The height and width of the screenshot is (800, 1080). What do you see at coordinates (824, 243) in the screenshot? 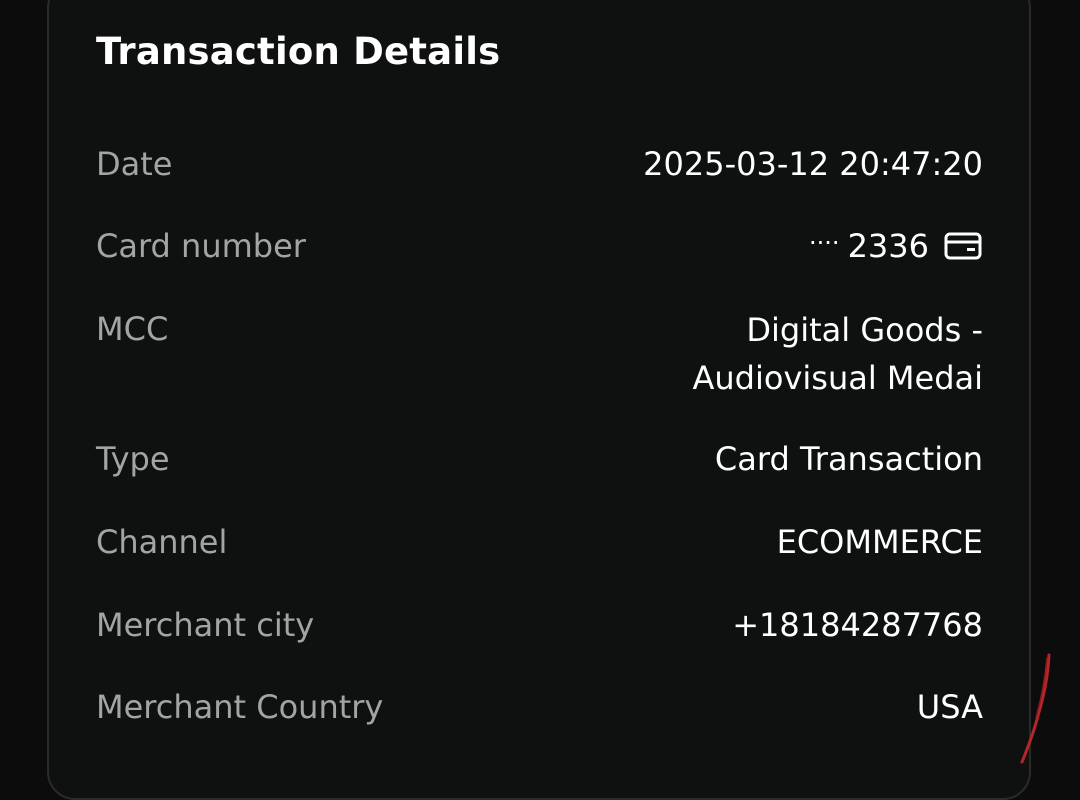
I see `card-number-mask: ····` at bounding box center [824, 243].